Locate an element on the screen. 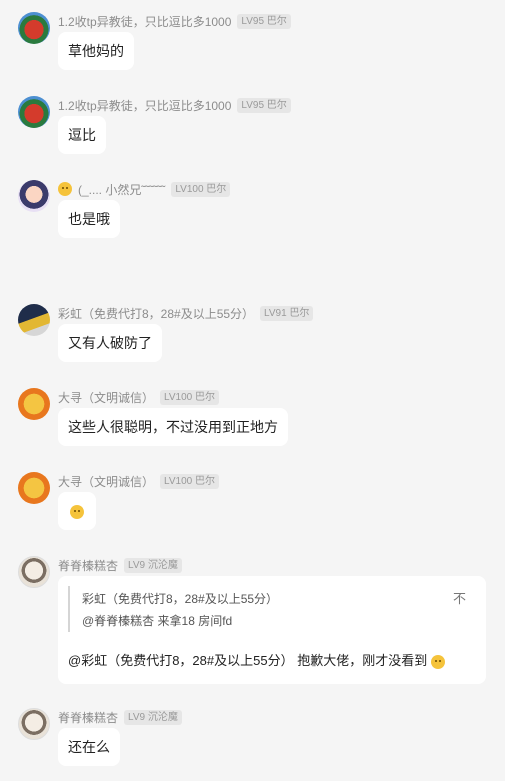 Image resolution: width=505 pixels, height=781 pixels. message-text: 这些人很聪明，不过没用到正地方 is located at coordinates (173, 427).